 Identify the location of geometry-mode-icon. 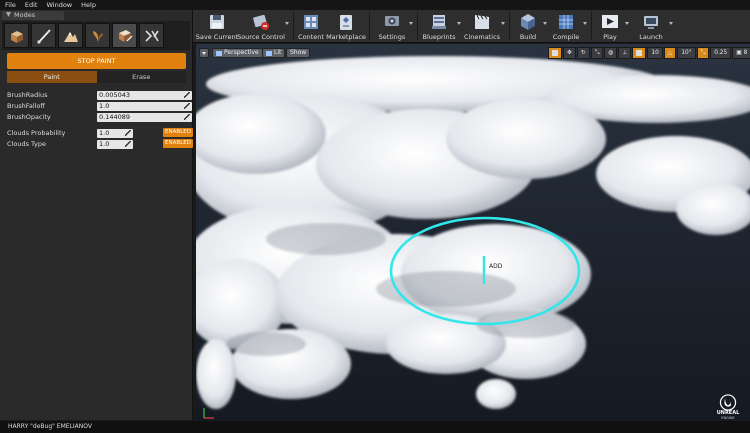
(151, 35).